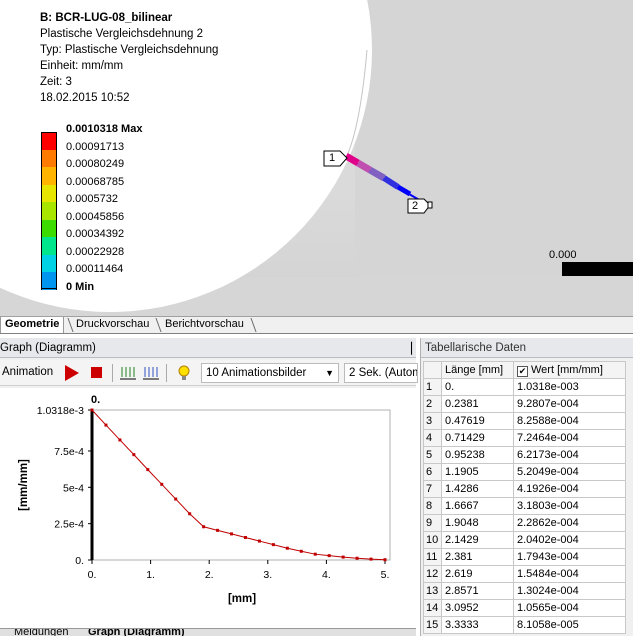  Describe the element at coordinates (569, 523) in the screenshot. I see `value-cell: 2.2862e-004` at that location.